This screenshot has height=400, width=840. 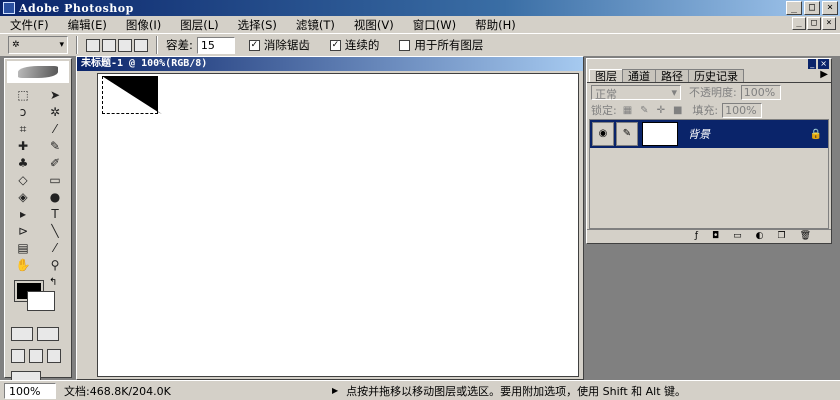 I want to click on all-layers-label: 用于所有图层, so click(x=449, y=45).